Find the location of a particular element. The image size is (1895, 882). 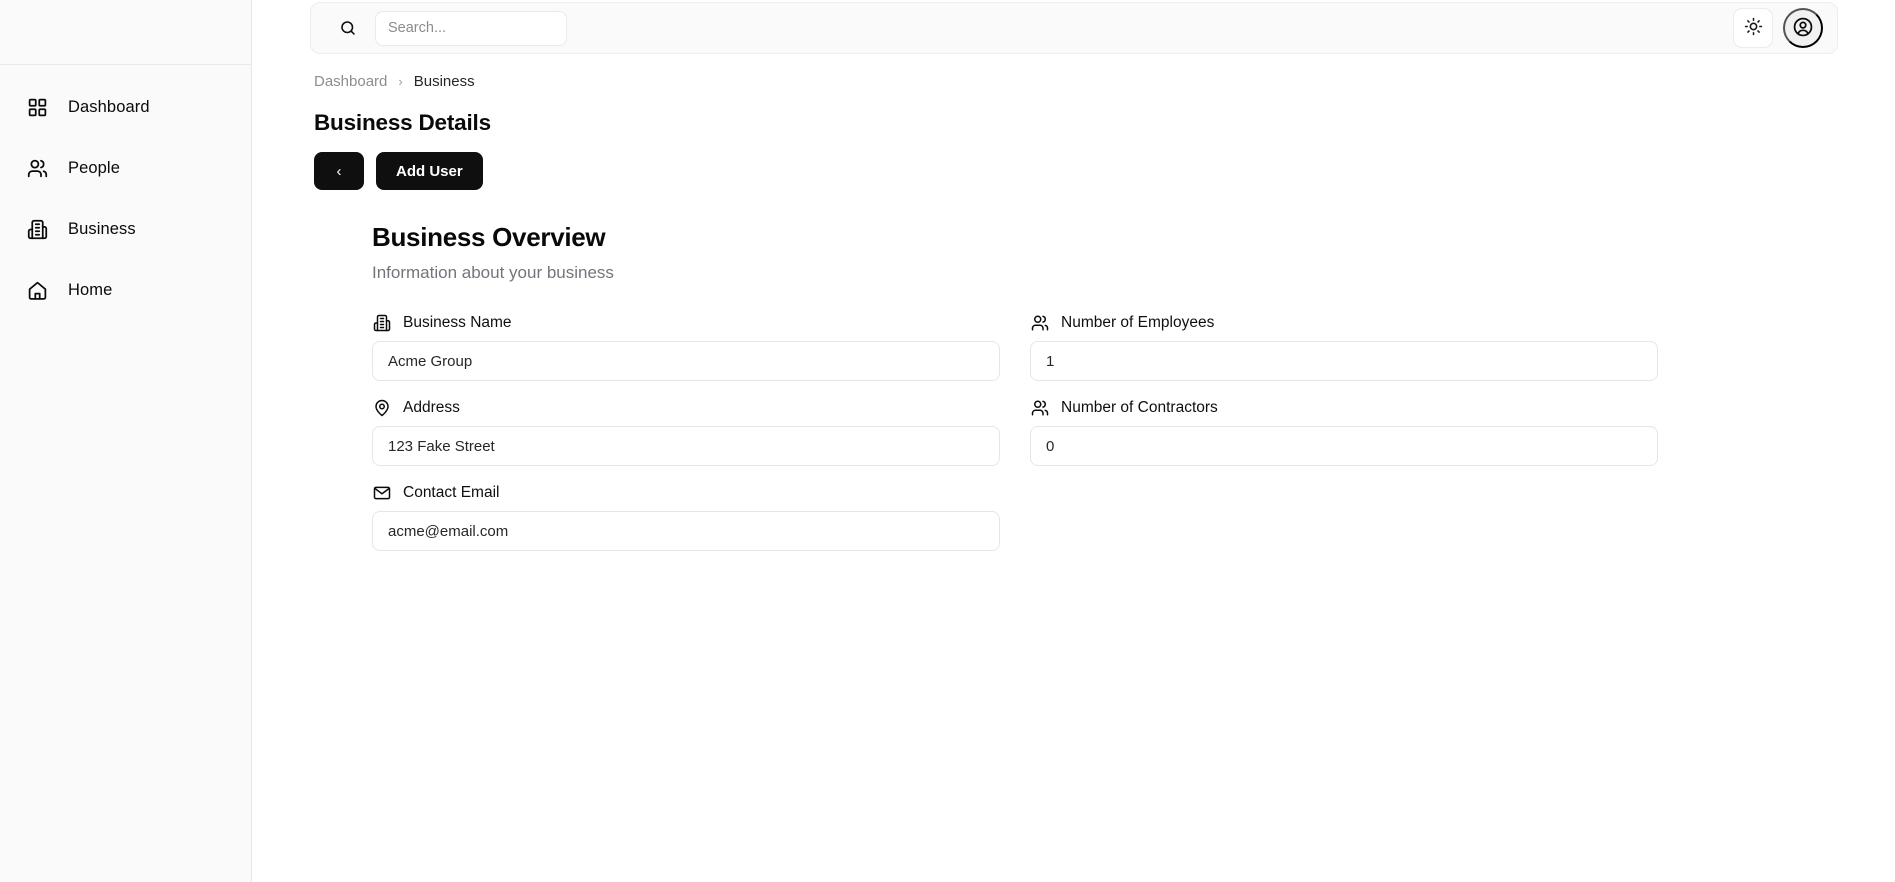

field-label-text: Contact Email is located at coordinates (451, 492).